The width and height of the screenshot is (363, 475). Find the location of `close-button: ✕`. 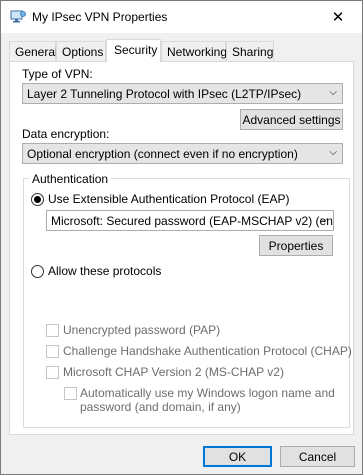

close-button: ✕ is located at coordinates (338, 17).